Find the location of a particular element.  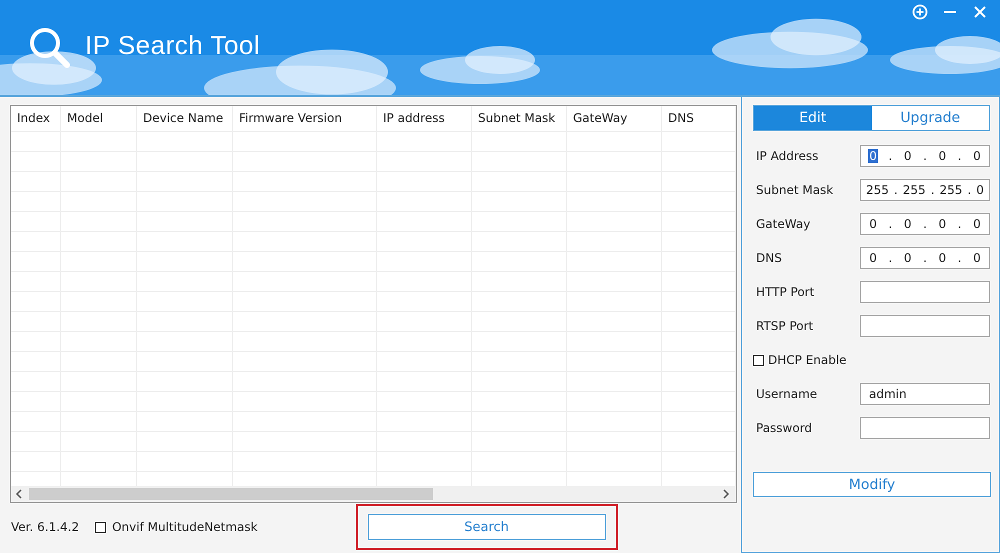

field-label: Username is located at coordinates (787, 394).